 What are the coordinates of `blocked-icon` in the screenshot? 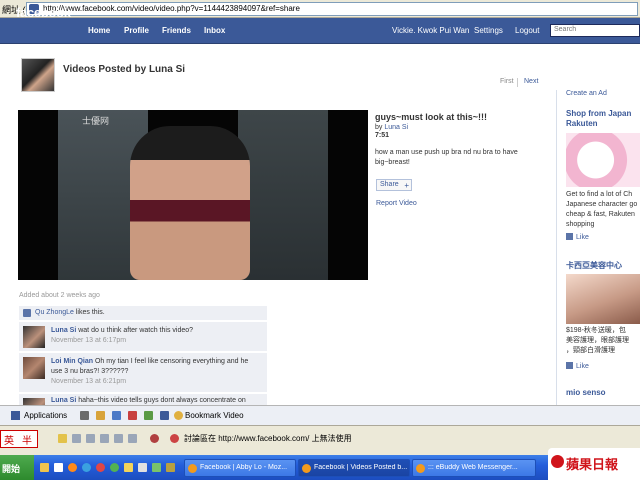 It's located at (154, 438).